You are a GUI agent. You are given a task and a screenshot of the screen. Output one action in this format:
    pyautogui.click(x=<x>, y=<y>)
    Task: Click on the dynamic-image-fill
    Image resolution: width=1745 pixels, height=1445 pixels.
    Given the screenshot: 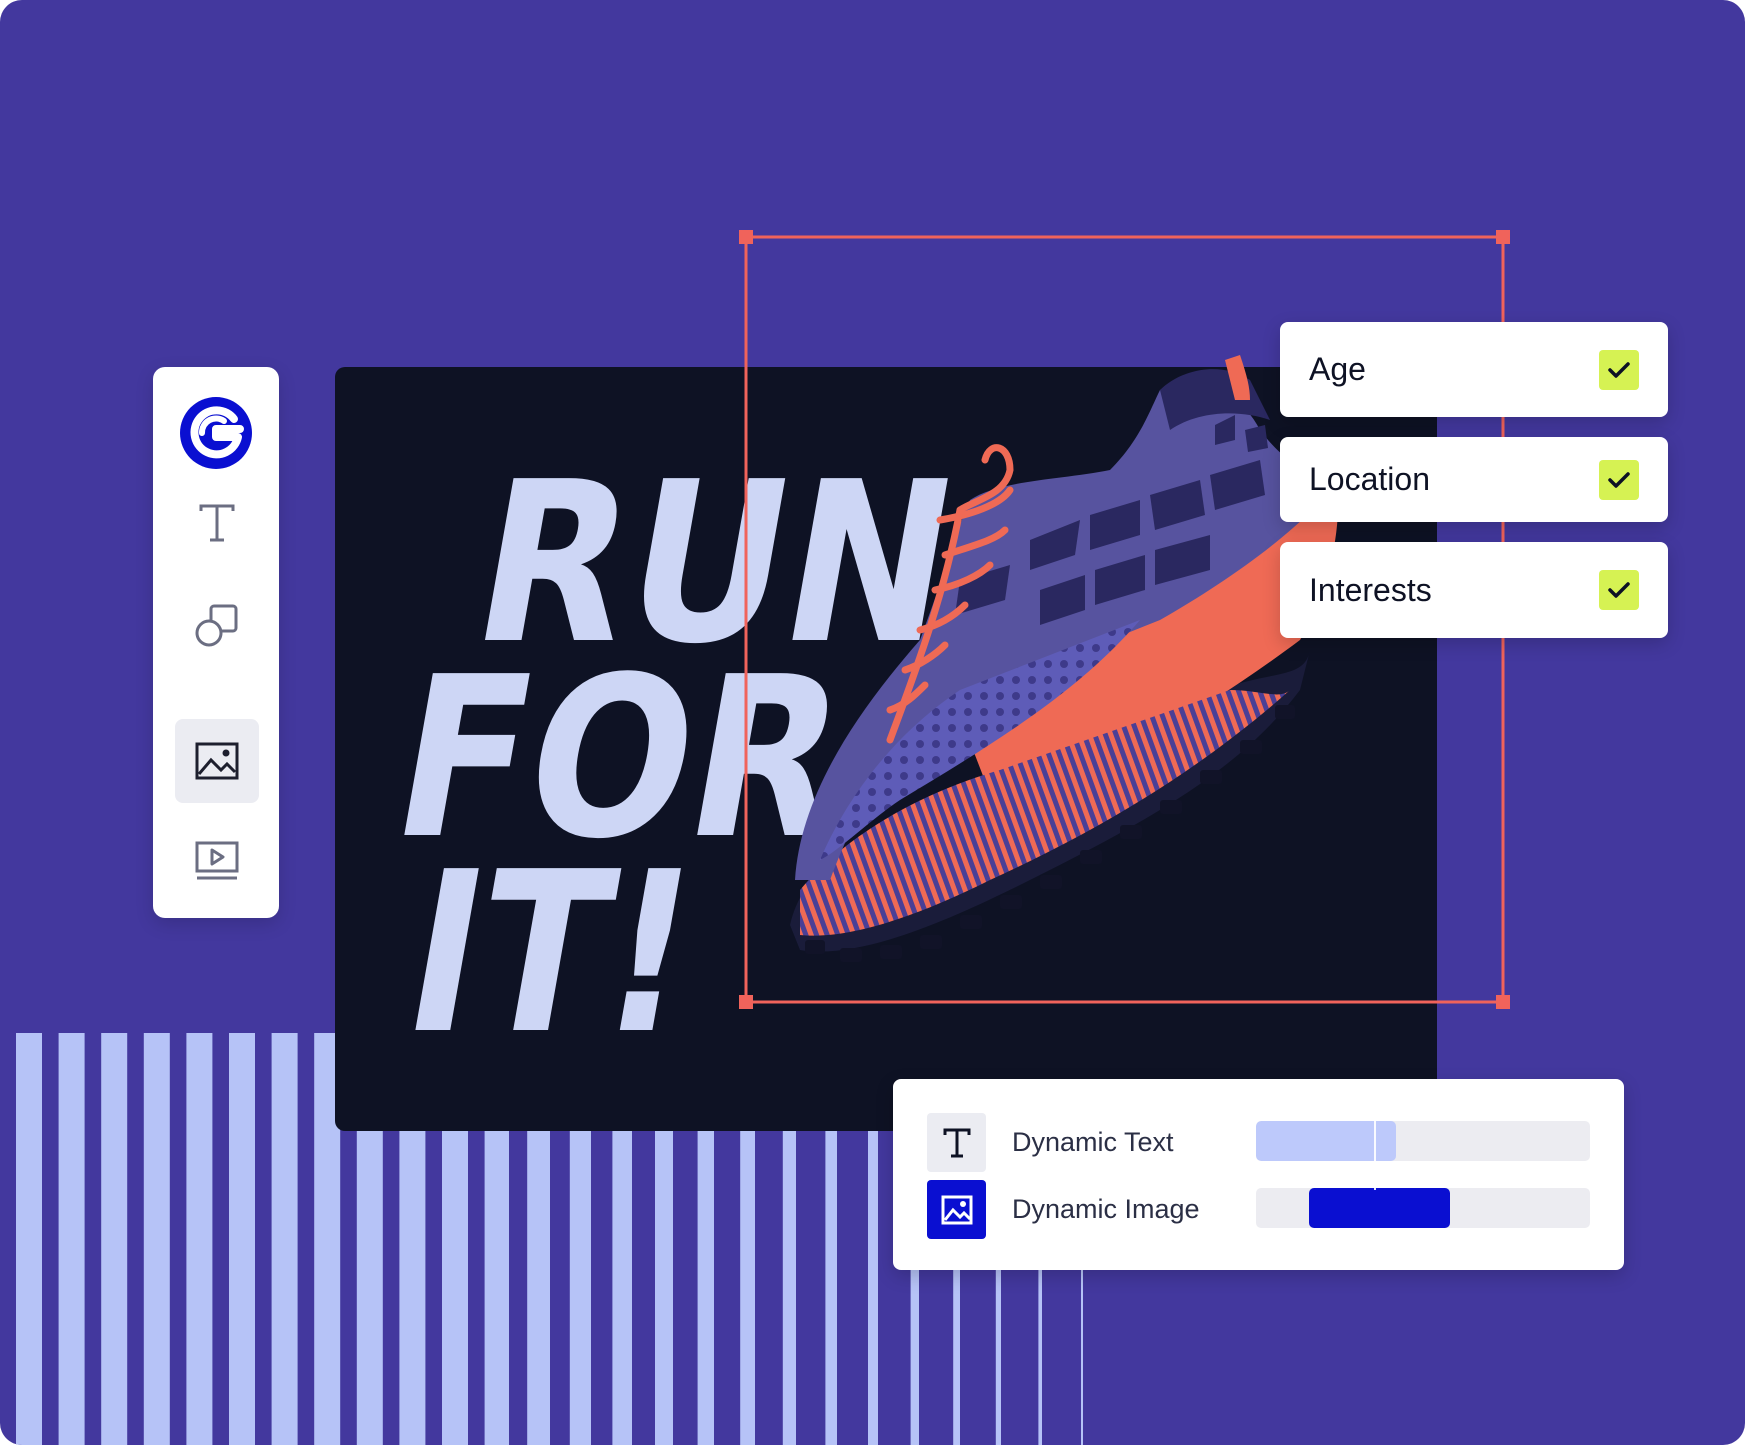 What is the action you would take?
    pyautogui.click(x=1379, y=1208)
    